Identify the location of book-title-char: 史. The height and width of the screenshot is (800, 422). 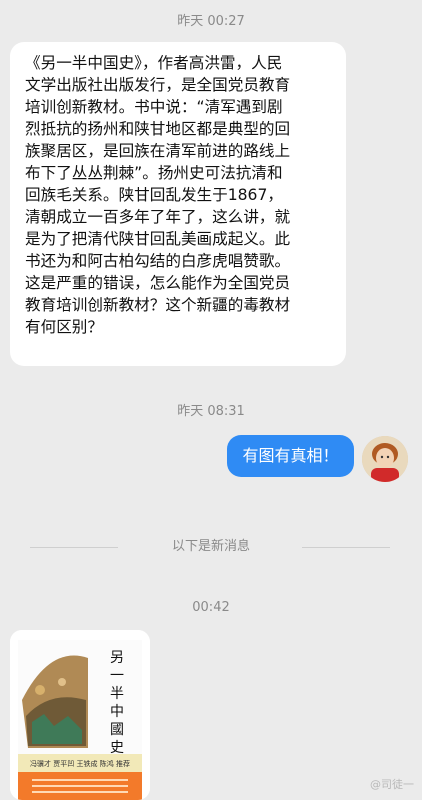
(117, 748).